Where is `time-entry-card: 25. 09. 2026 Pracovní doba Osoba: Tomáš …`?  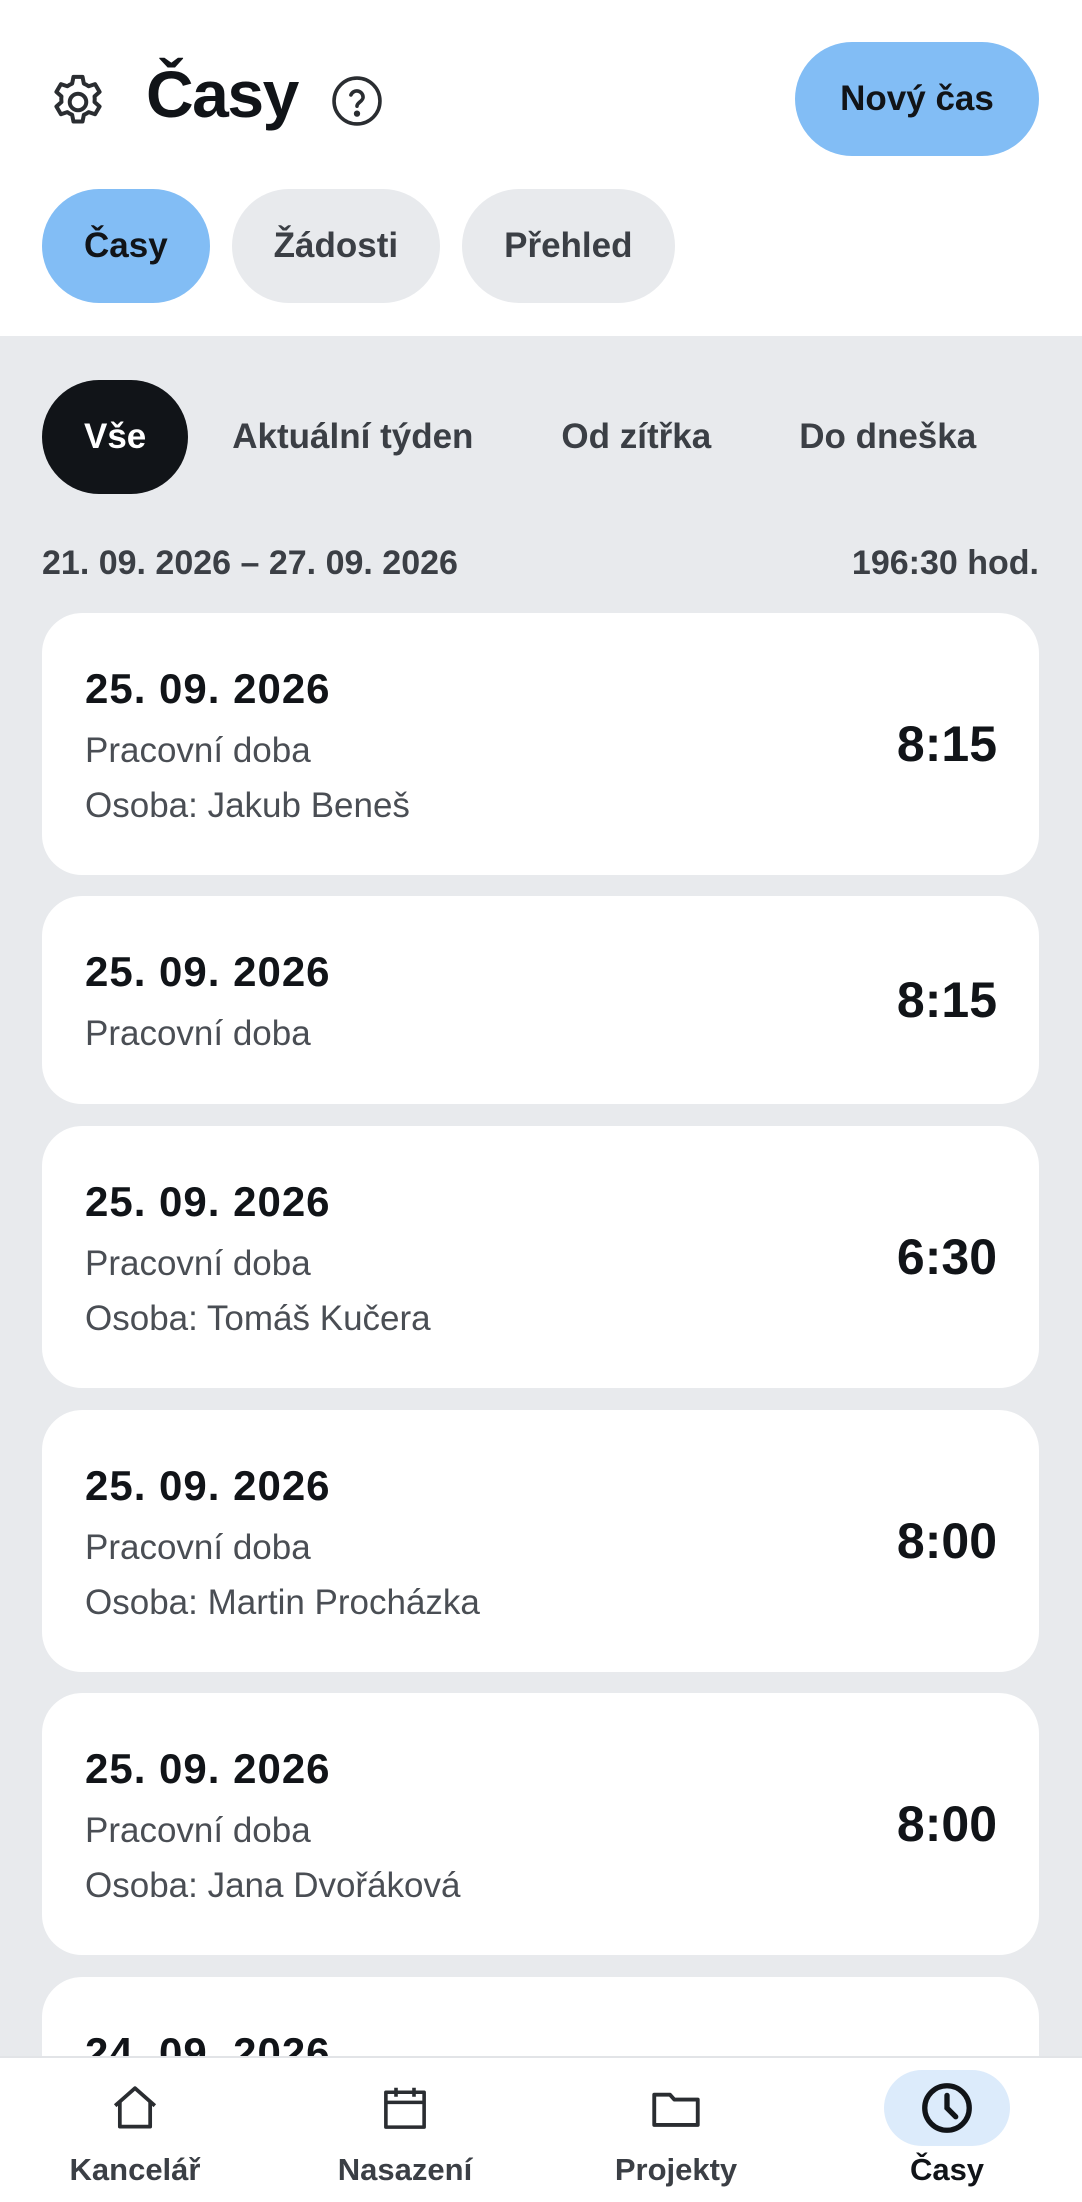
time-entry-card: 25. 09. 2026 Pracovní doba Osoba: Tomáš … is located at coordinates (540, 1257).